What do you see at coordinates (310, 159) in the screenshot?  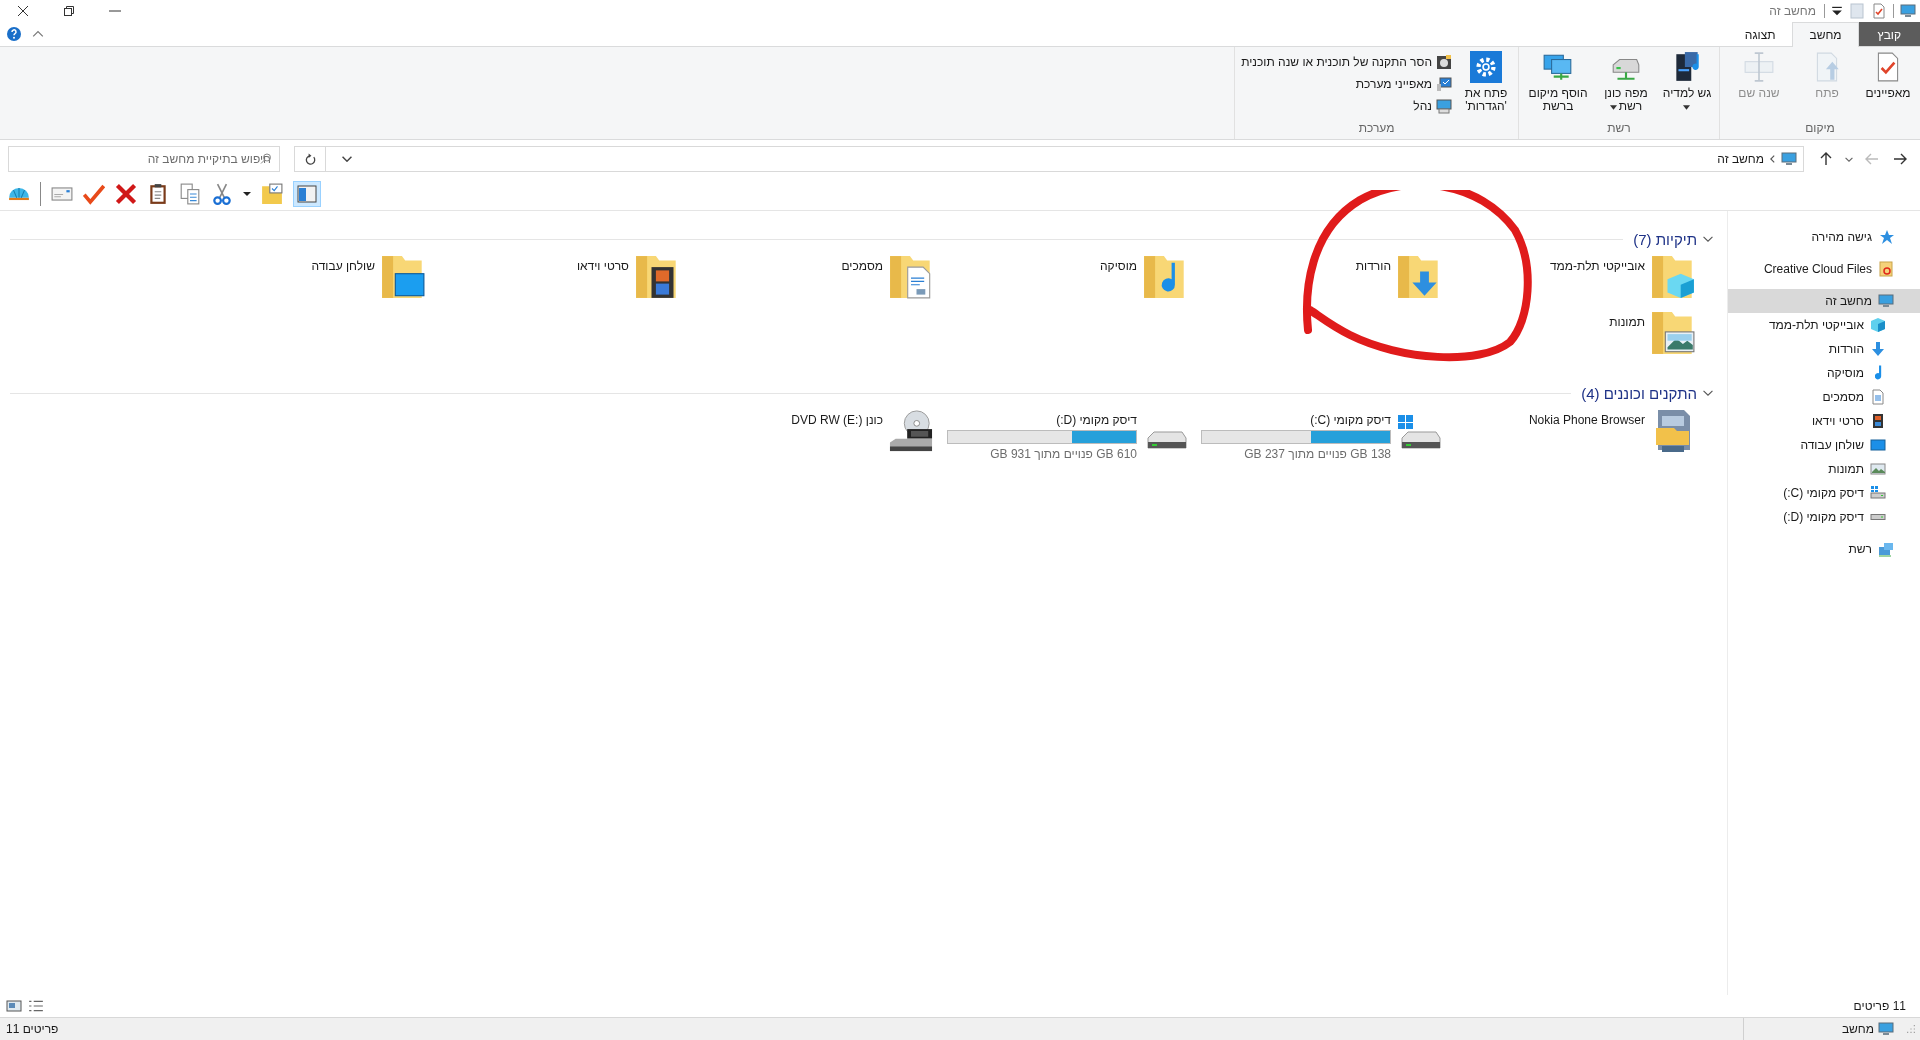 I see `refresh-icon` at bounding box center [310, 159].